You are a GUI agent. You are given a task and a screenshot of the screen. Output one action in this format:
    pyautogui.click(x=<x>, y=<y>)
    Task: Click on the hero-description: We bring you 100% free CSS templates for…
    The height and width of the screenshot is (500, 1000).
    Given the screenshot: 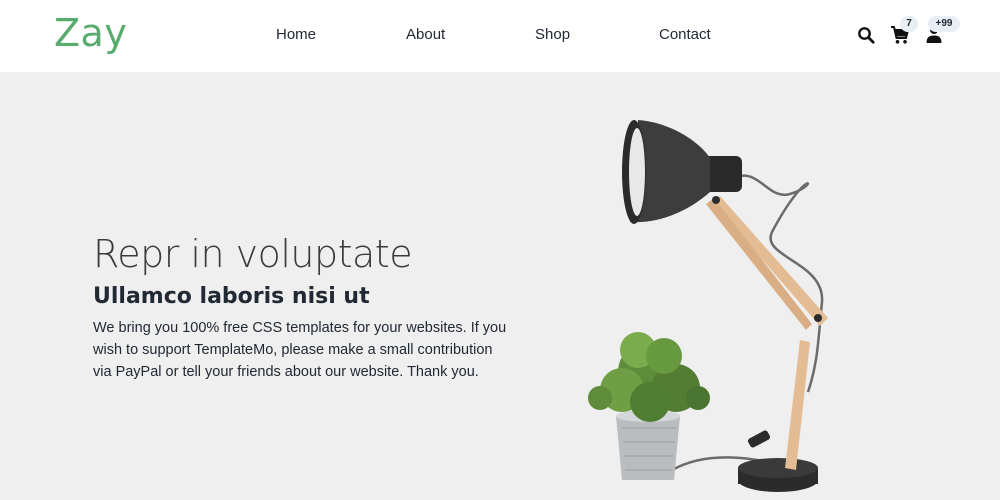 What is the action you would take?
    pyautogui.click(x=300, y=350)
    